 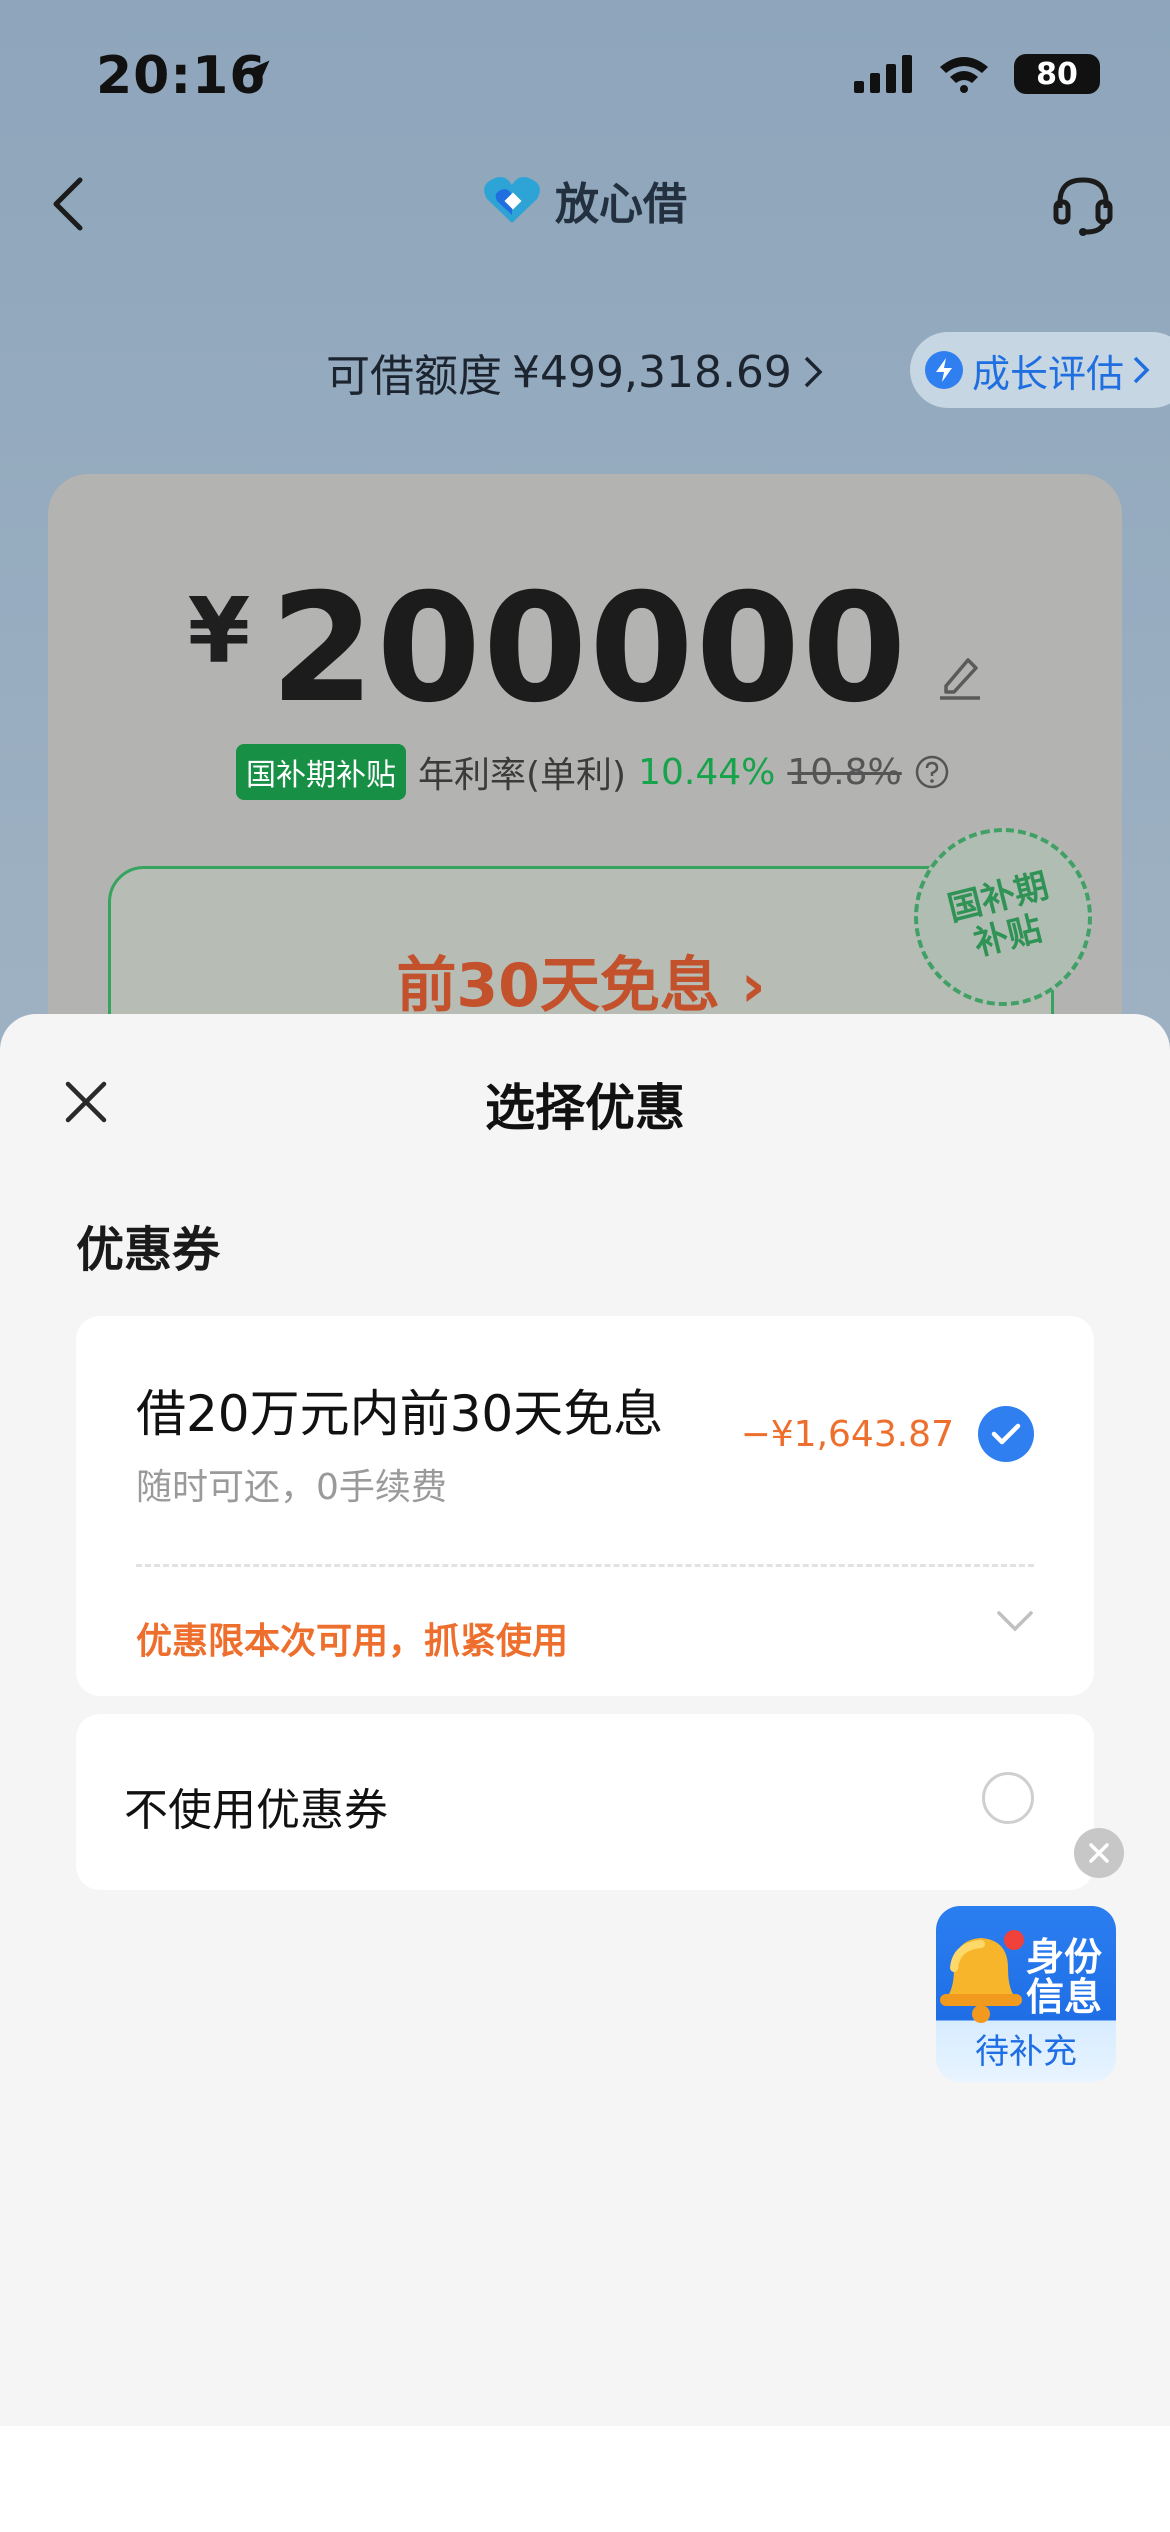 What do you see at coordinates (585, 1565) in the screenshot?
I see `coupon-divider` at bounding box center [585, 1565].